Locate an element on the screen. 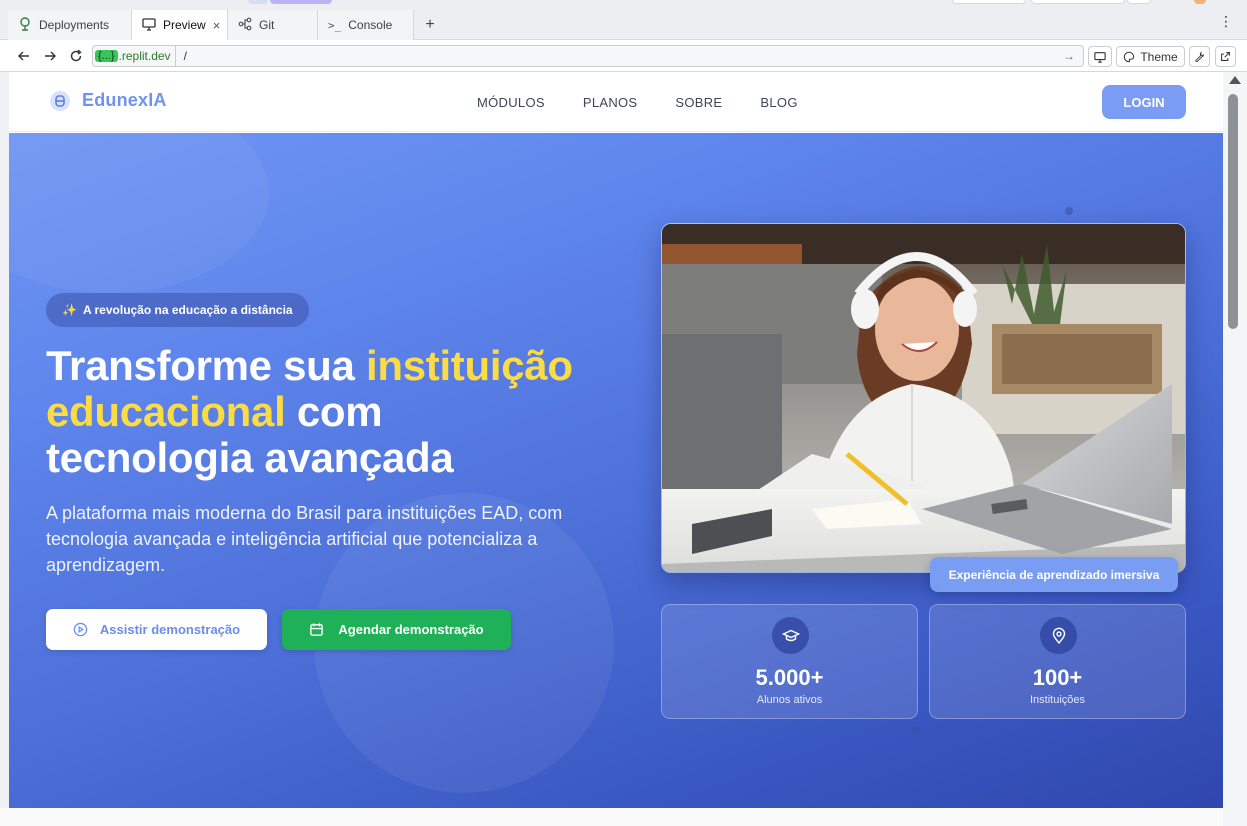 The image size is (1247, 826). external-link-icon is located at coordinates (1225, 56).